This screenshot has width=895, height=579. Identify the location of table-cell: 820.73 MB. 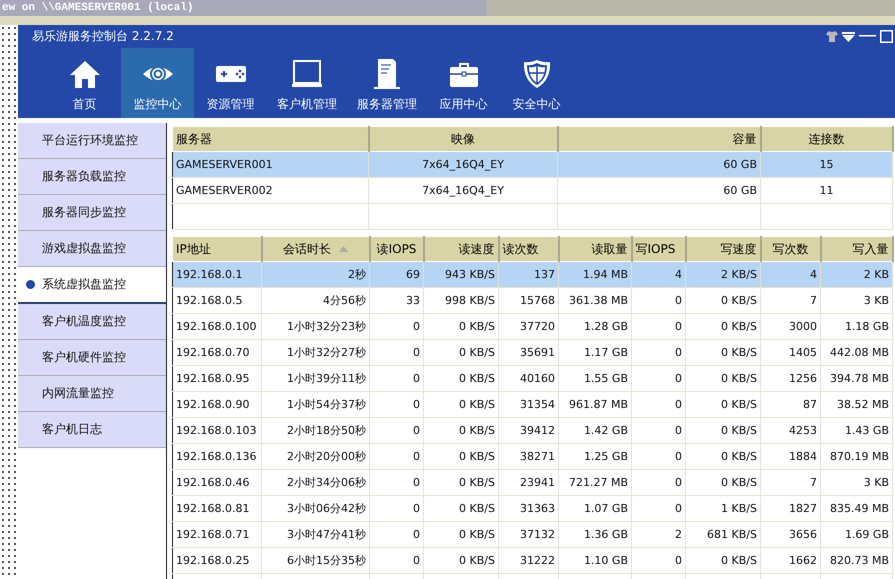
(856, 561).